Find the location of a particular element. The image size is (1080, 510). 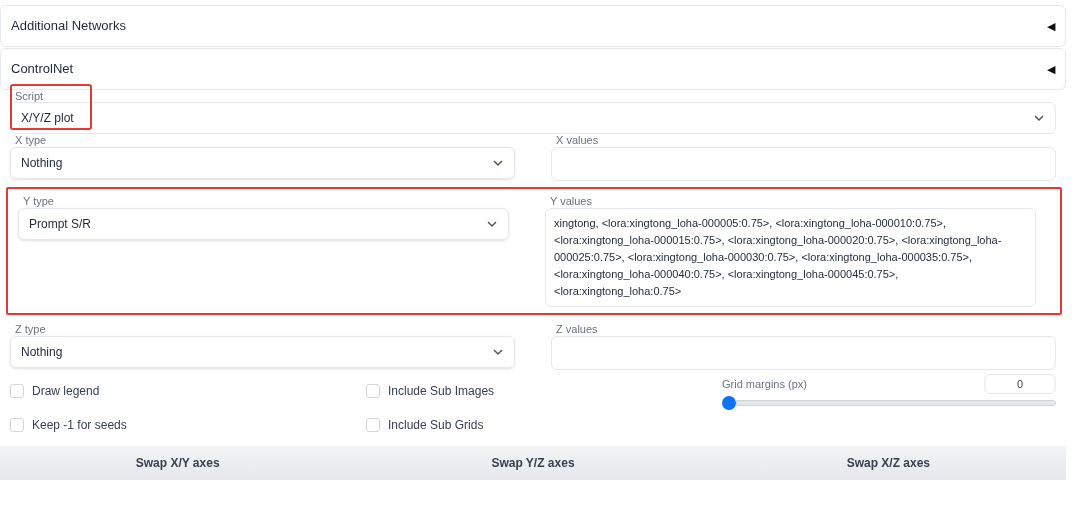

accordion-header: Additional Networks ◀ is located at coordinates (533, 26).